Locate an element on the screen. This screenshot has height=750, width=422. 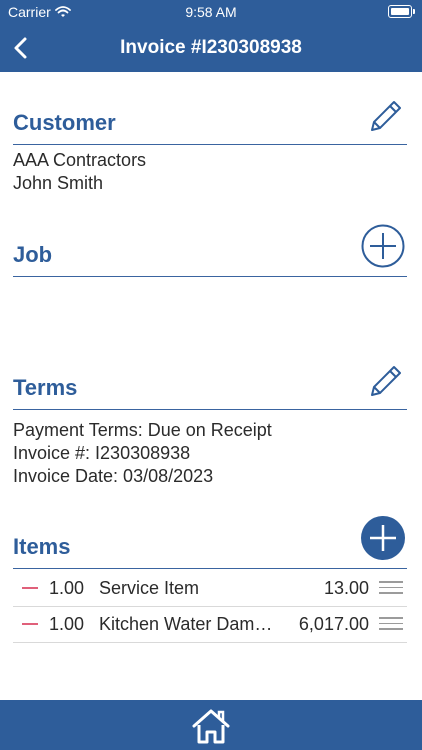
terms-section-title: Terms is located at coordinates (45, 387).